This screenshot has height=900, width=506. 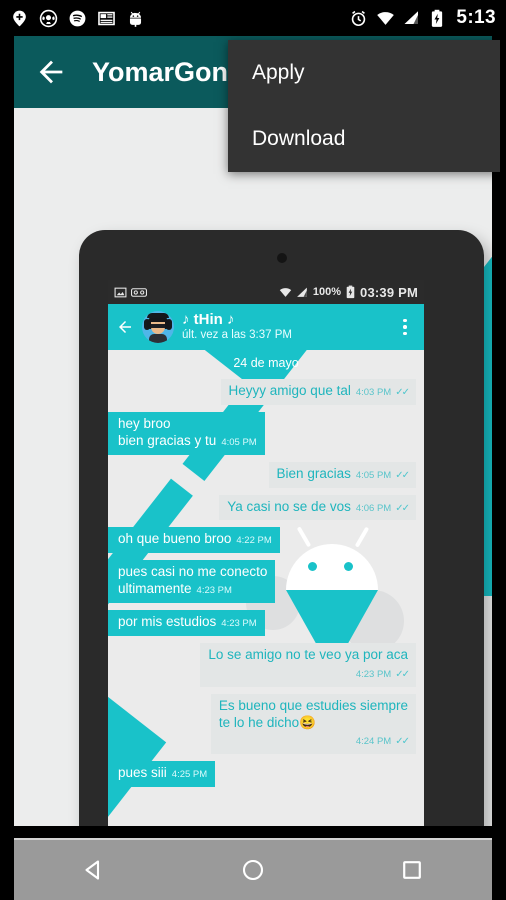 I want to click on message-time: 4:03 PM, so click(x=373, y=392).